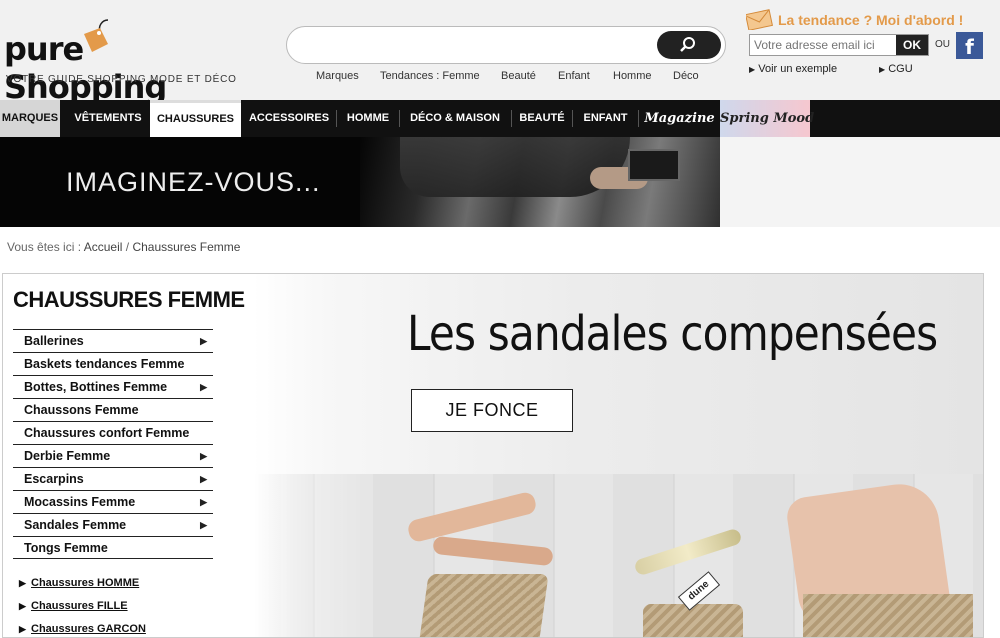 The width and height of the screenshot is (1000, 638). I want to click on menu-item-label: Tongs Femme, so click(66, 548).